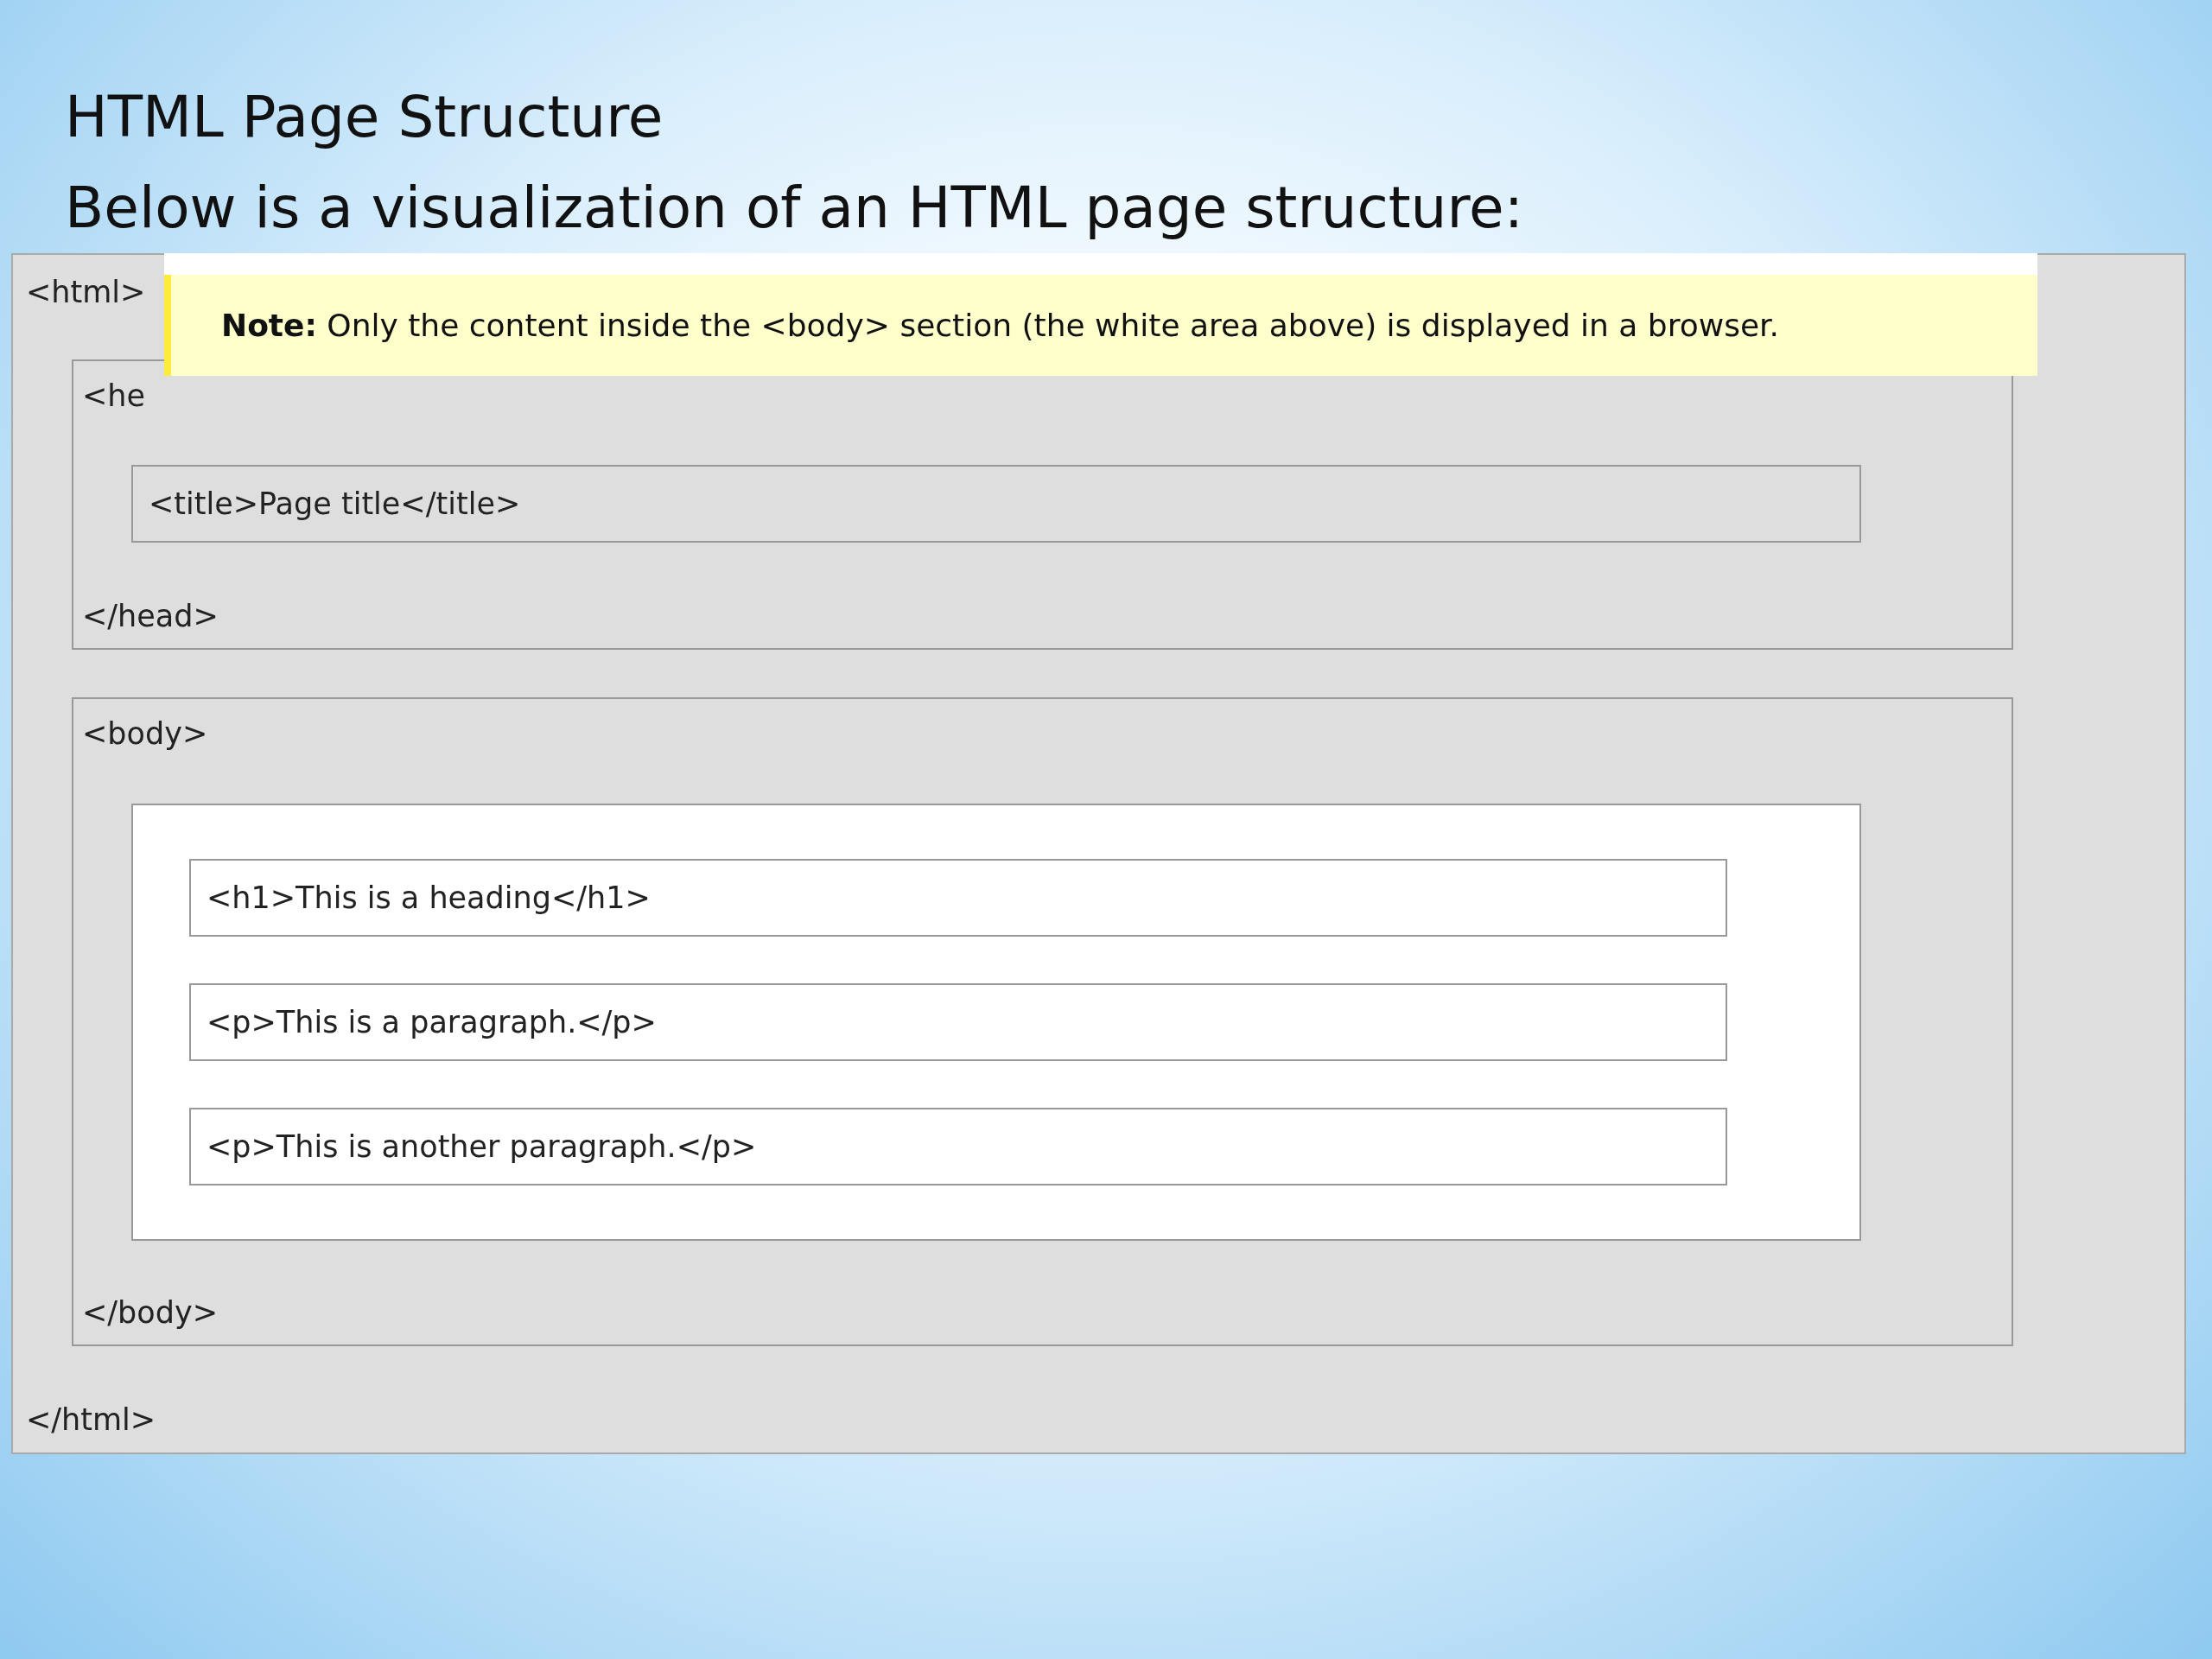  What do you see at coordinates (794, 208) in the screenshot?
I see `slide-subtitle: Below is a visualization of an HTML page structure:` at bounding box center [794, 208].